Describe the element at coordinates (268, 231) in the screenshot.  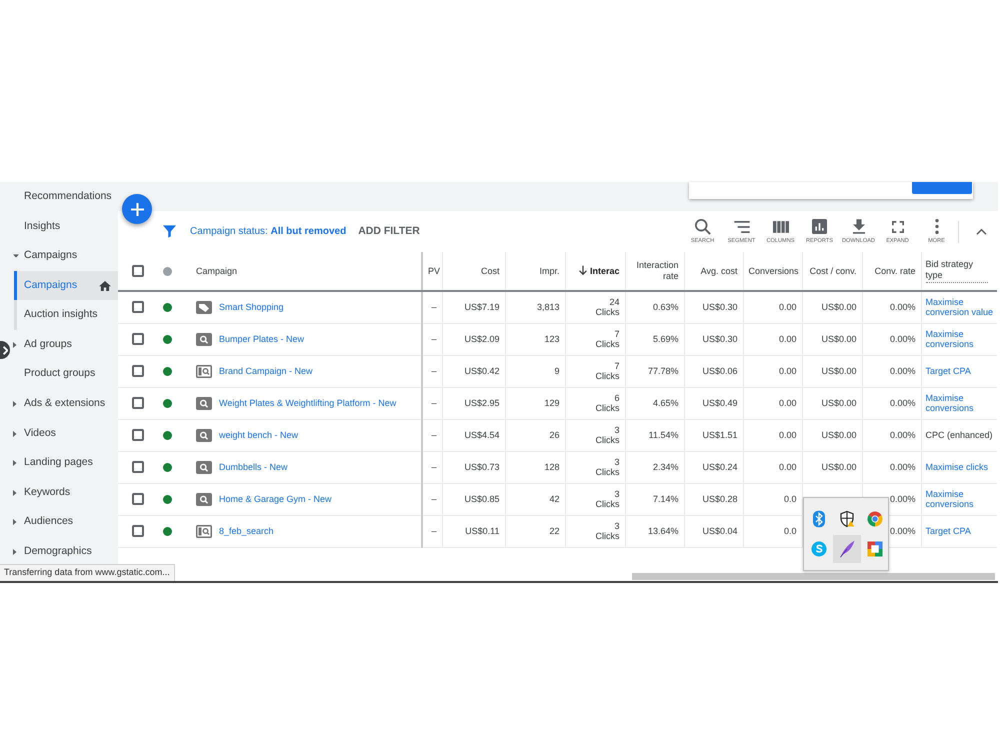
I see `filter-chip: Campaign status: All but removed` at that location.